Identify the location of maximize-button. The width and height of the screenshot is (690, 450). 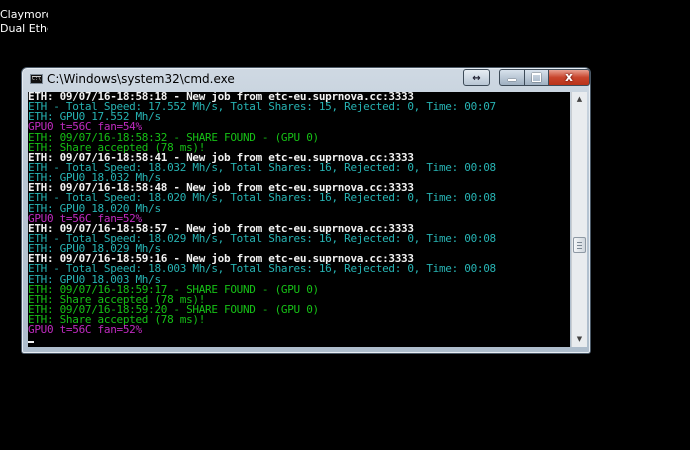
(536, 77).